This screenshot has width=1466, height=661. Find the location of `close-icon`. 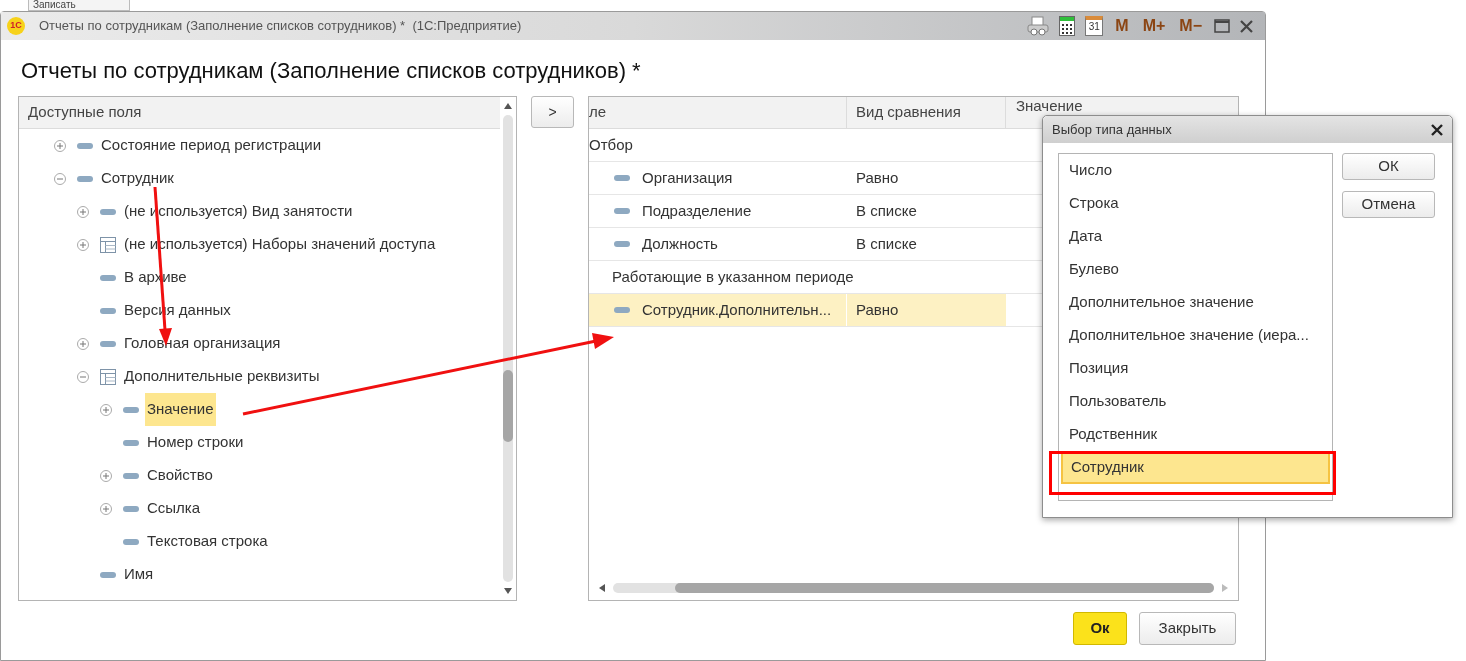

close-icon is located at coordinates (1437, 129).